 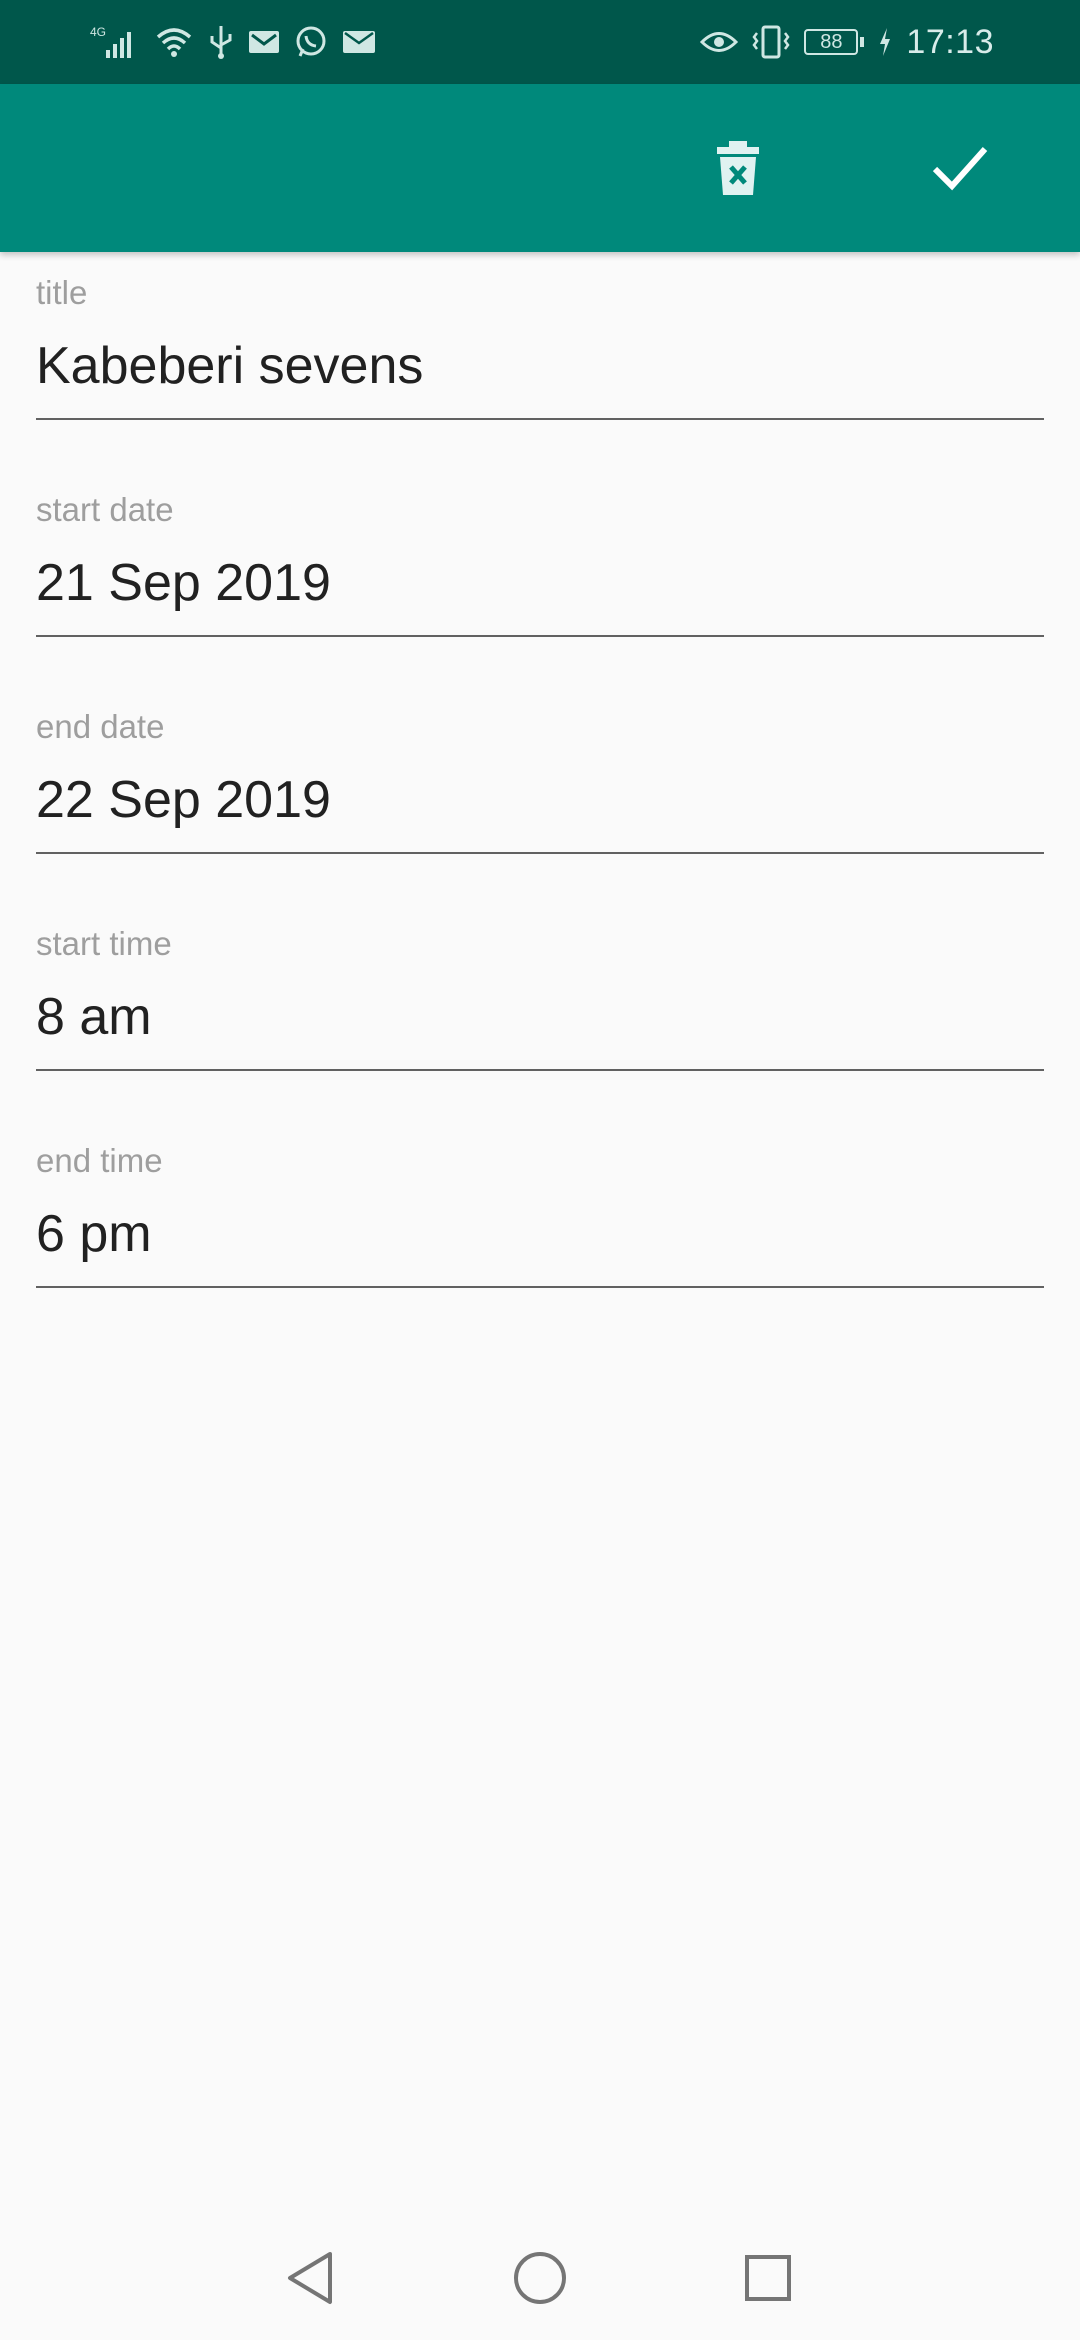 I want to click on title-input: Kabeberi sevens, so click(x=540, y=366).